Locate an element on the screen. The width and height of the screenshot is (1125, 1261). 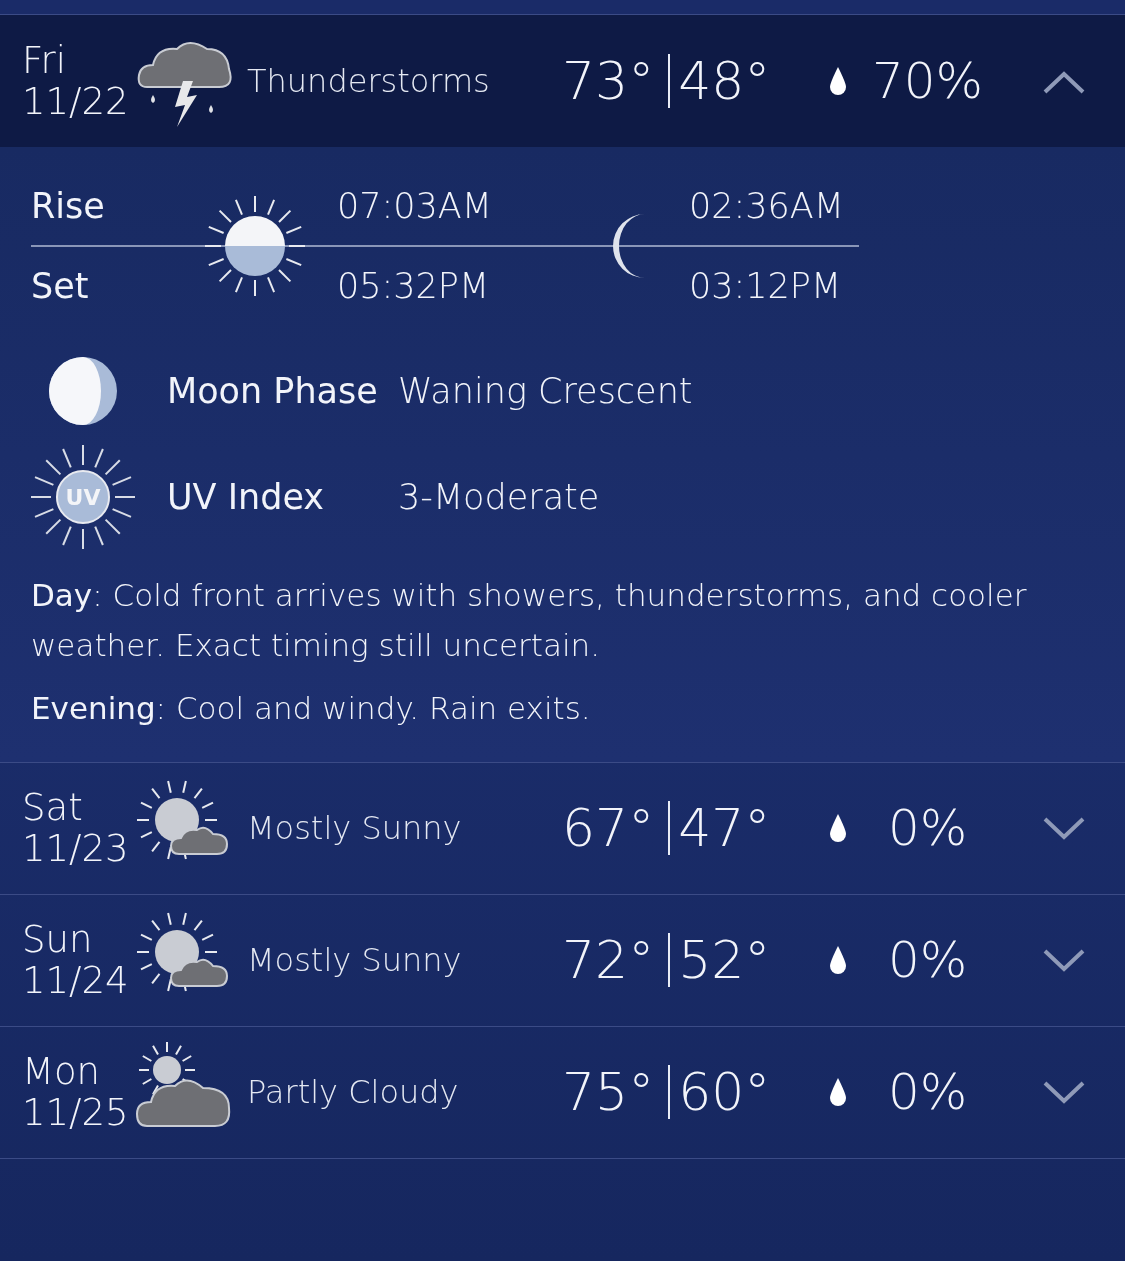
low-temperature: 60° is located at coordinates (724, 1093).